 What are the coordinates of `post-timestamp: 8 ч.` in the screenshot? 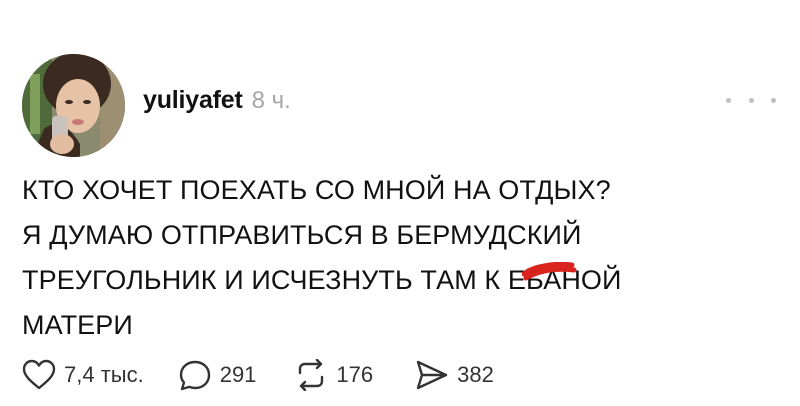 It's located at (271, 100).